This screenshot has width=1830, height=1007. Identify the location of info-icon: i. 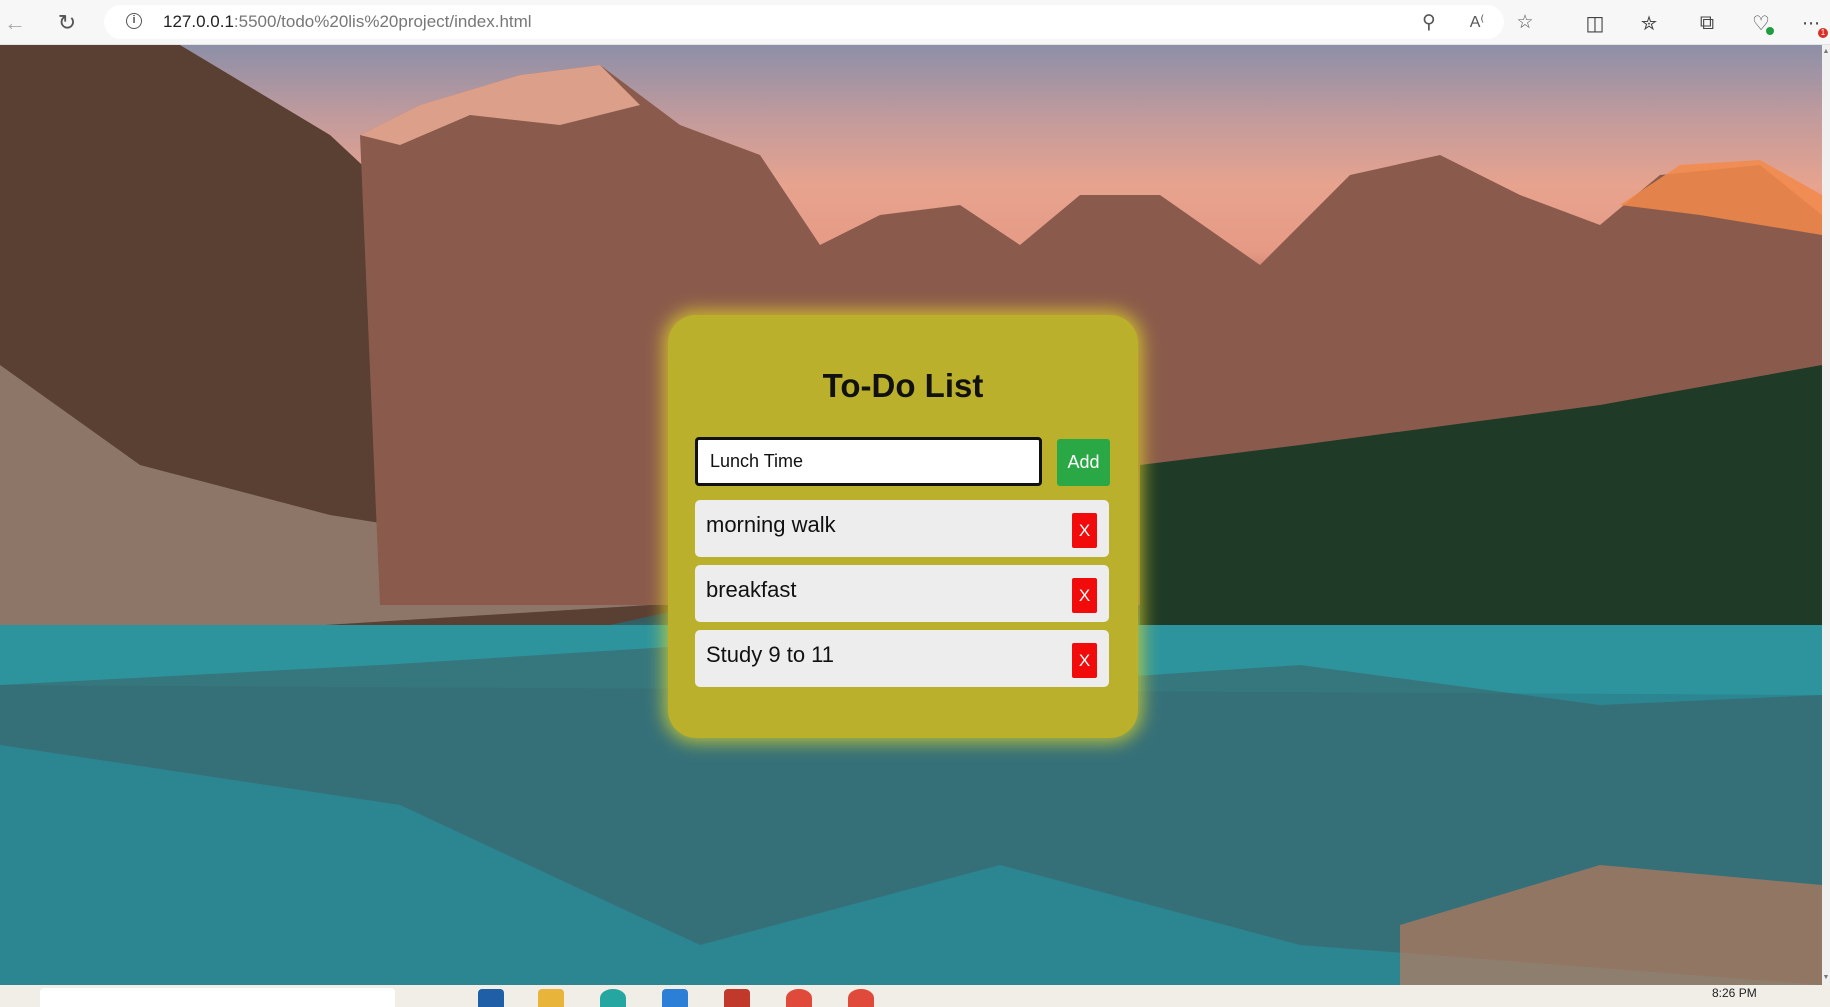
(134, 21).